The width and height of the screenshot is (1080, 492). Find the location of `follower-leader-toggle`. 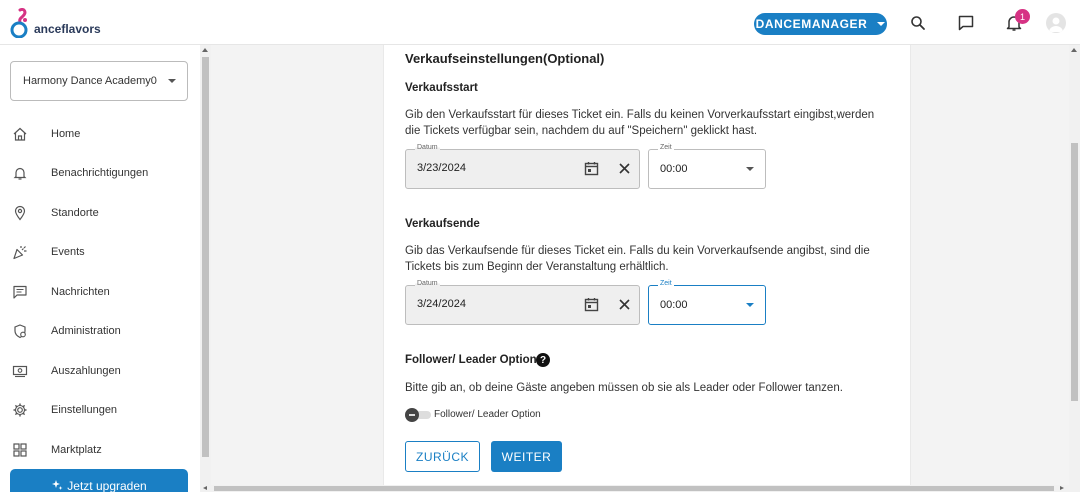

follower-leader-toggle is located at coordinates (418, 415).